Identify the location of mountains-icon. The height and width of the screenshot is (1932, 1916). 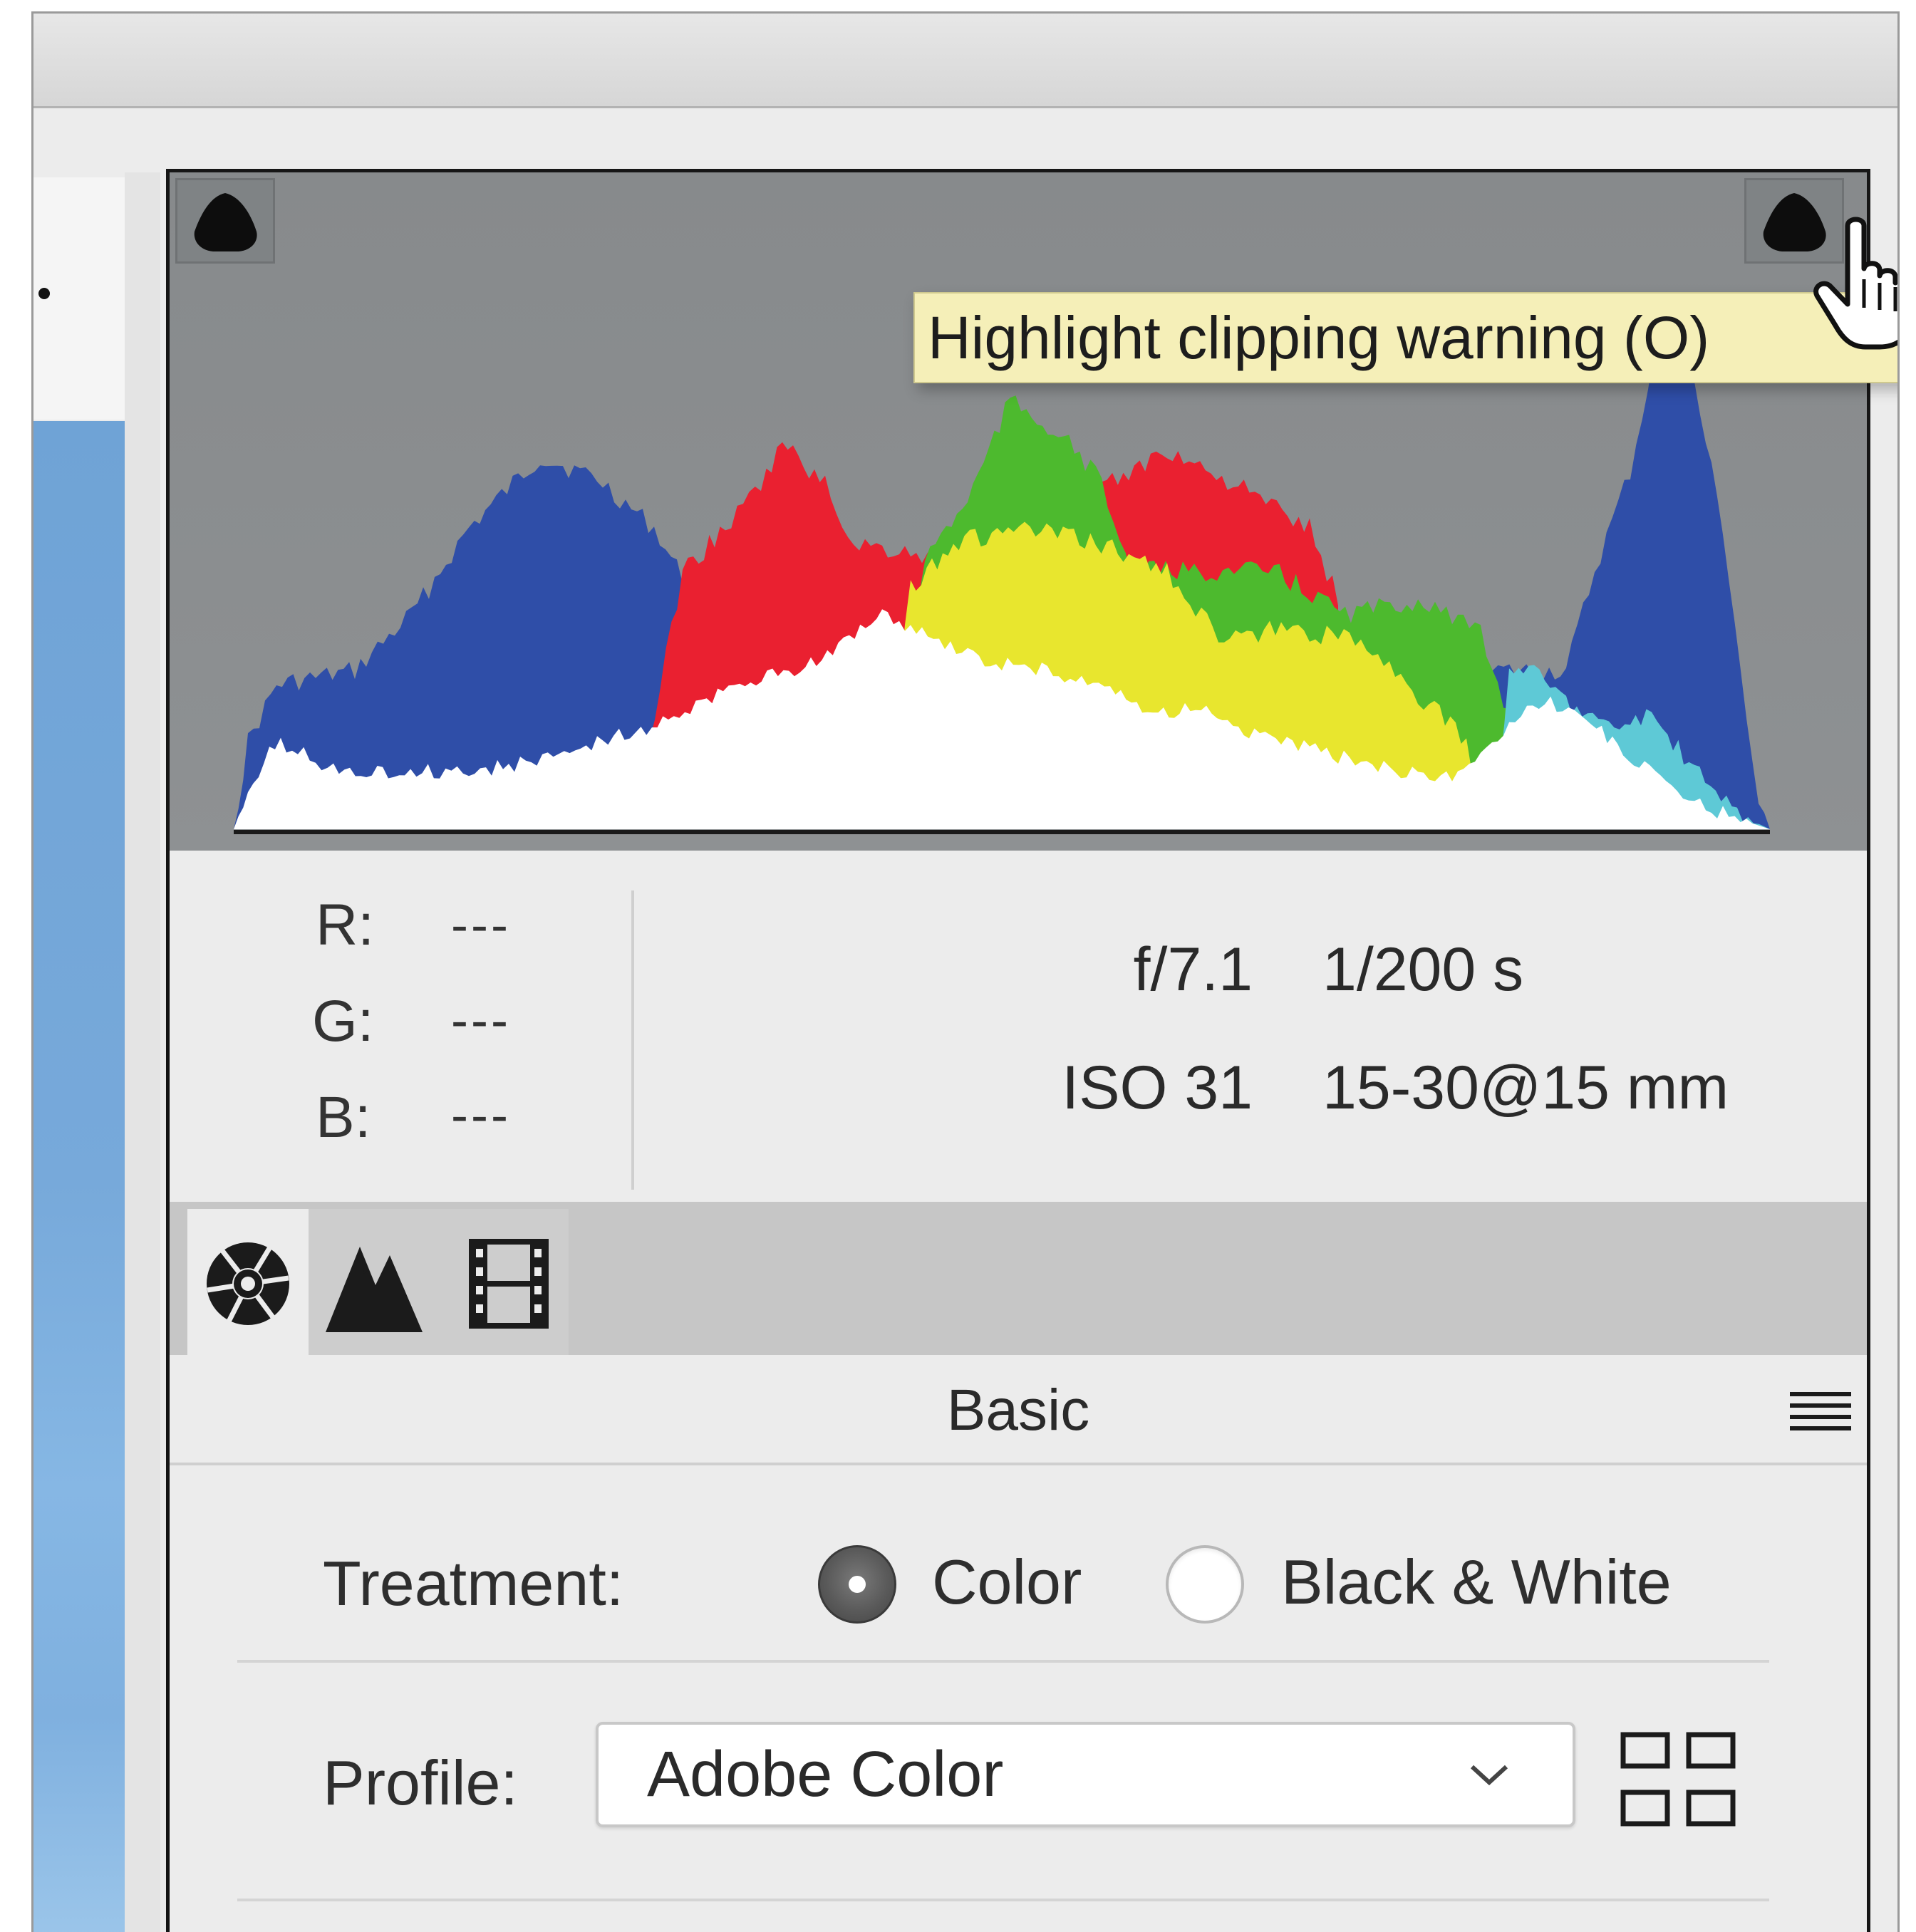
(374, 1289).